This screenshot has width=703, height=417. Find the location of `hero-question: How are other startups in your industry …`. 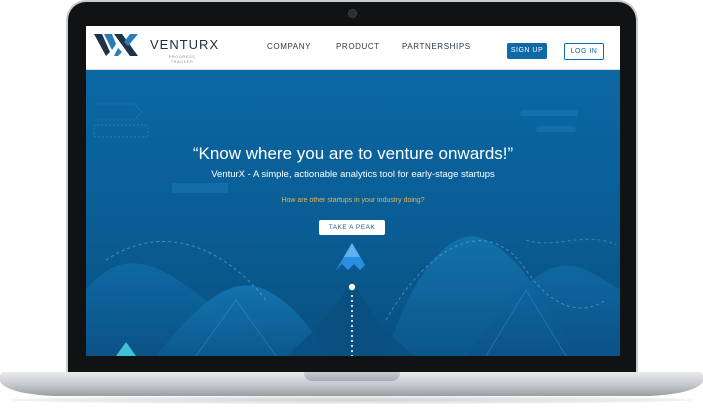

hero-question: How are other startups in your industry … is located at coordinates (353, 200).